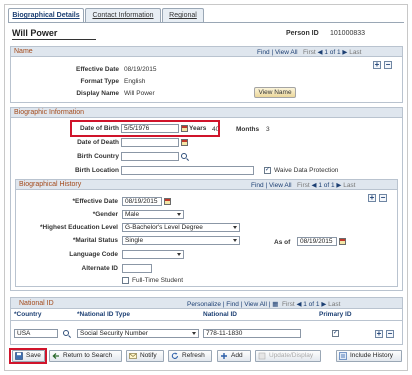 This screenshot has height=375, width=412. I want to click on education-label: *Highest Education Level, so click(78, 227).